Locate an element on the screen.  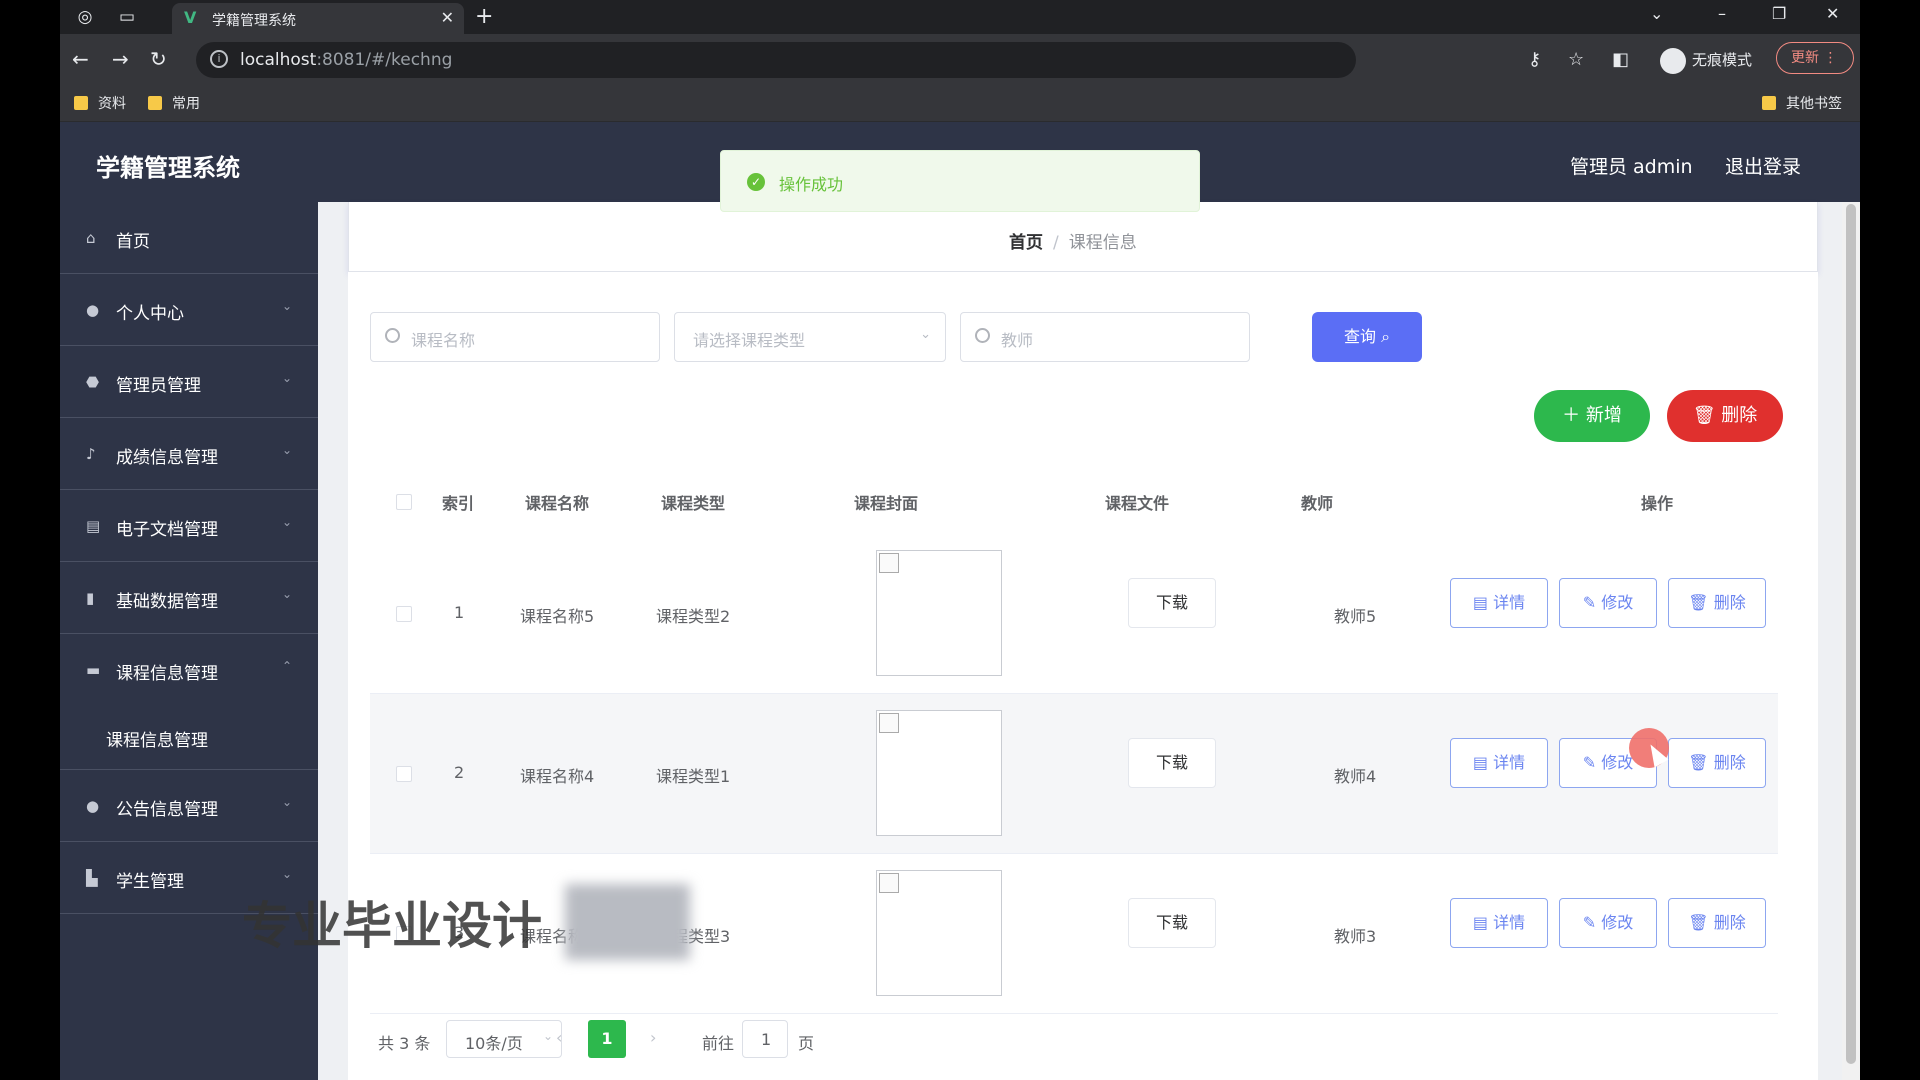
sidebar-item-personal-center: ● 个人中心 ⌄ is located at coordinates (189, 310).